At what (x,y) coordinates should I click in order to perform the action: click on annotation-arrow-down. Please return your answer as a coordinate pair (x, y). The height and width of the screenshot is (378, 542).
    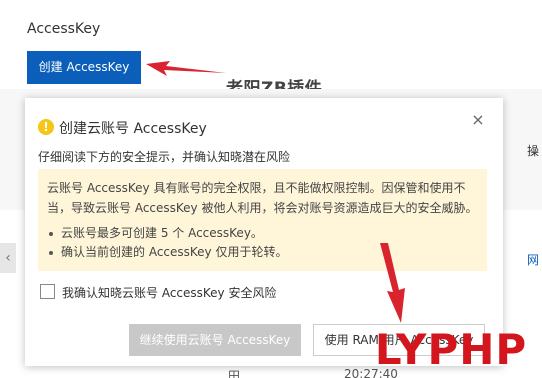
    Looking at the image, I should click on (392, 283).